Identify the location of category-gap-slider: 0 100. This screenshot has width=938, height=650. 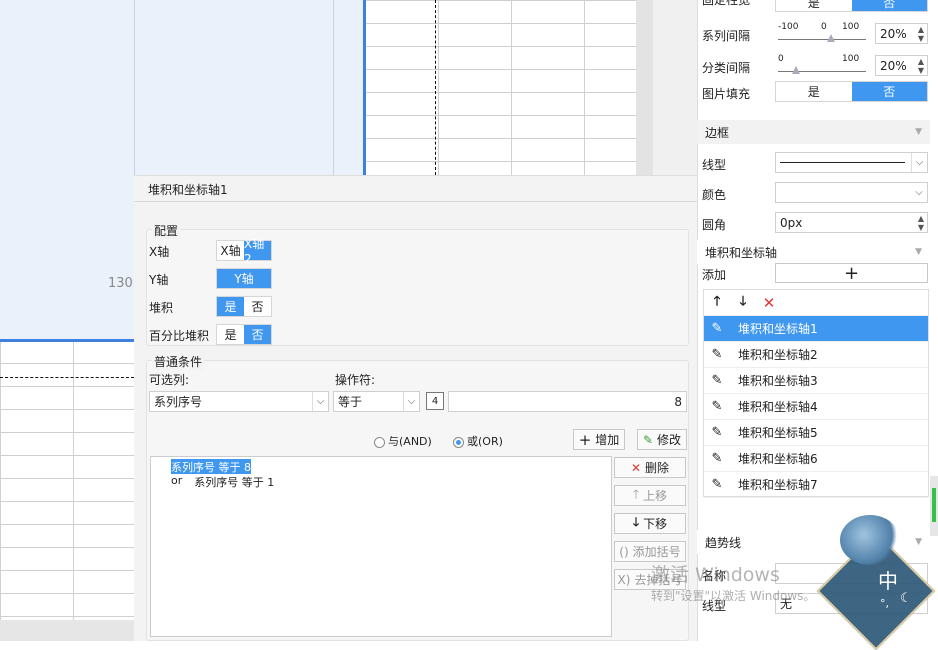
(823, 66).